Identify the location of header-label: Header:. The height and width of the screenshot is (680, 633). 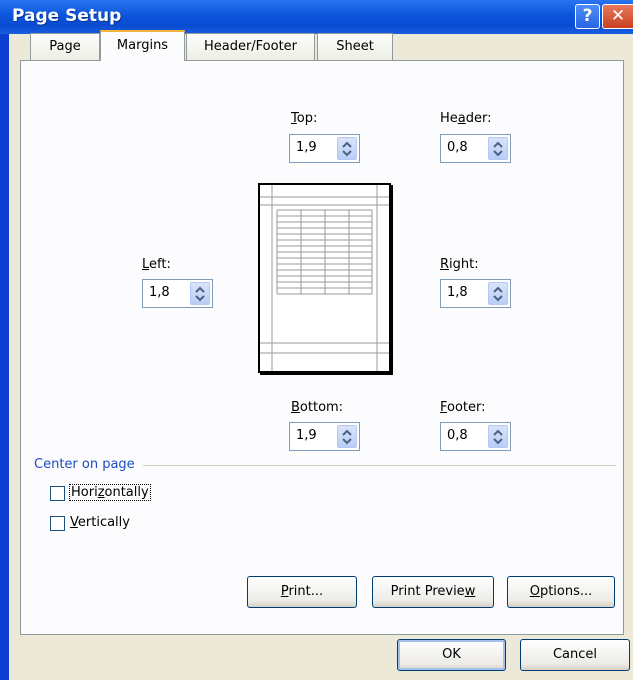
(466, 118).